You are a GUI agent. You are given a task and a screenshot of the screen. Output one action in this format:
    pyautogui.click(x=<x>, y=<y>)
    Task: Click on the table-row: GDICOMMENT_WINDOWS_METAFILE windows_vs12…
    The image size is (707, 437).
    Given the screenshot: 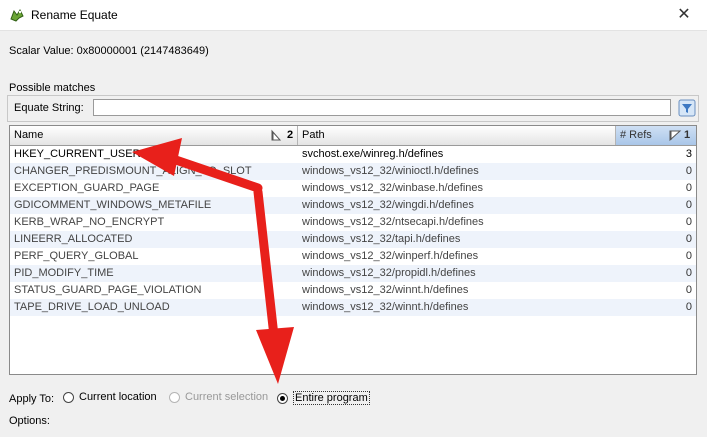 What is the action you would take?
    pyautogui.click(x=353, y=205)
    